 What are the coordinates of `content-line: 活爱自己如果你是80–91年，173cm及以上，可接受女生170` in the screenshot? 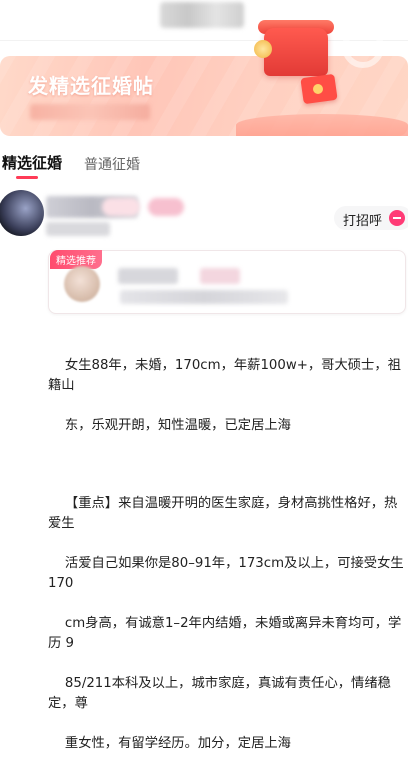 It's located at (226, 573).